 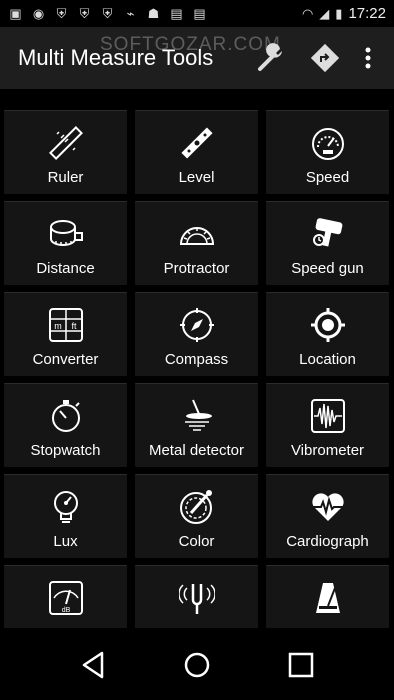 I want to click on tool-label: Protractor, so click(x=196, y=268).